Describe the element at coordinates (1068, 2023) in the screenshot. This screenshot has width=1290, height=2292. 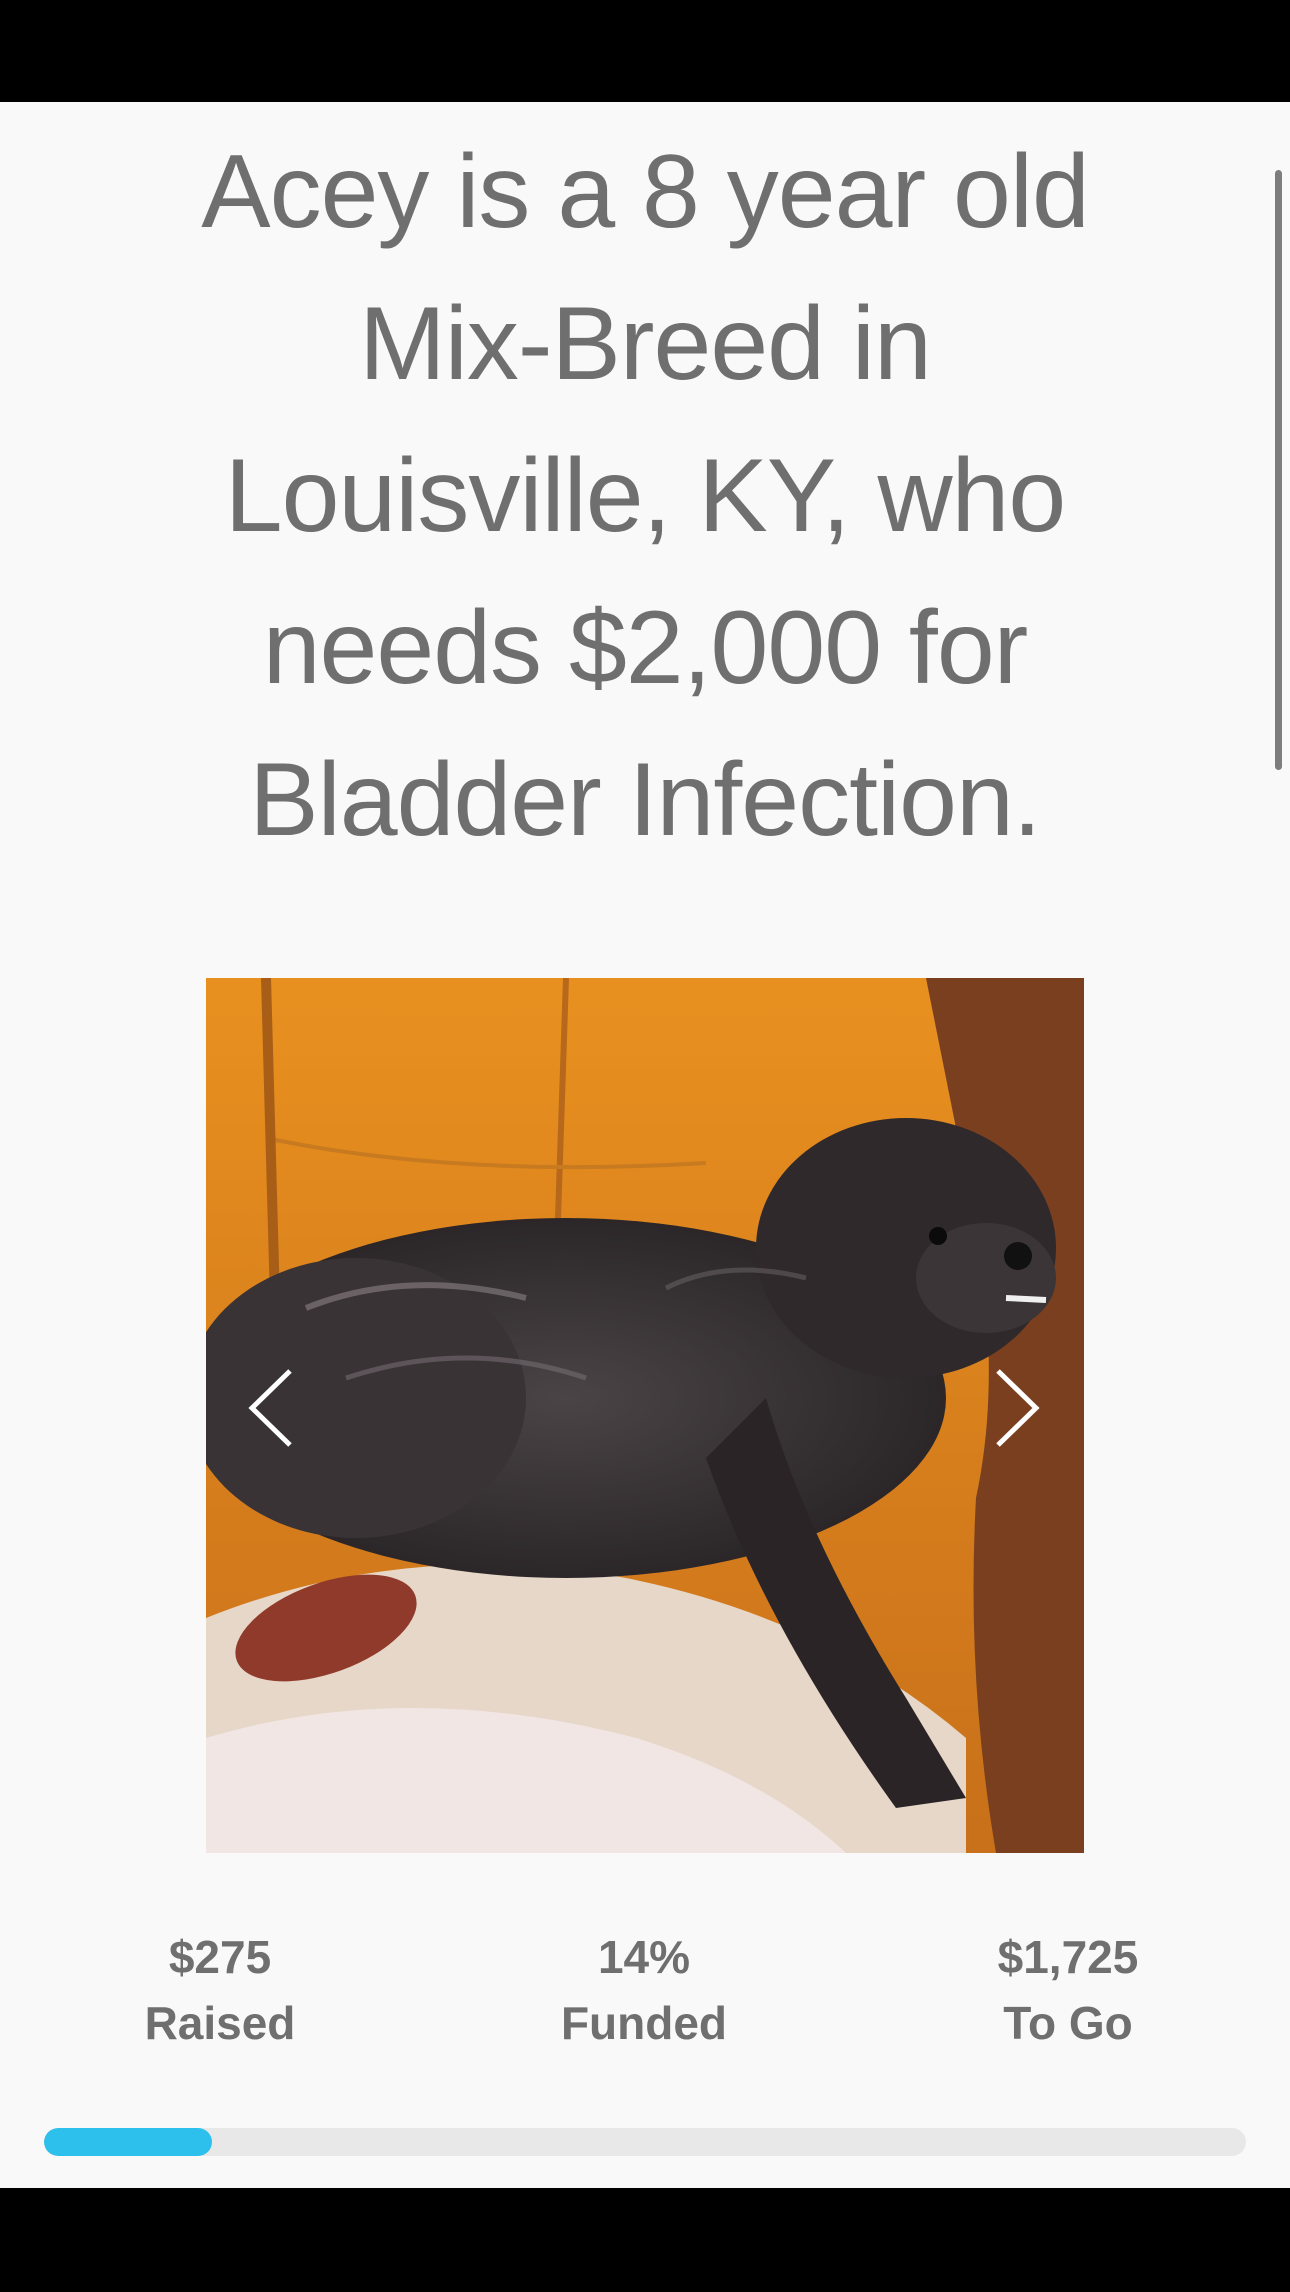
I see `to-go-label: To Go` at that location.